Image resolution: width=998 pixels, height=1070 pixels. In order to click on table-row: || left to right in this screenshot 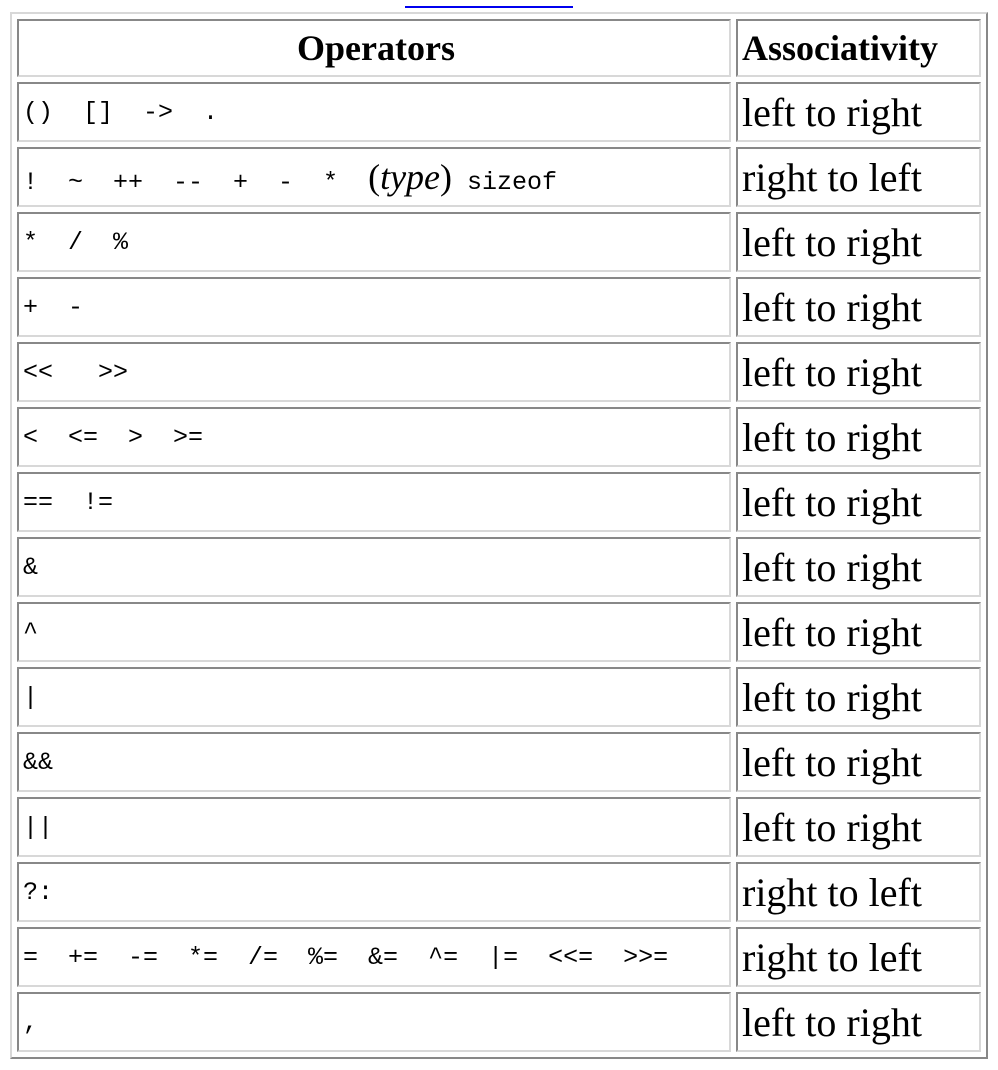, I will do `click(499, 827)`.